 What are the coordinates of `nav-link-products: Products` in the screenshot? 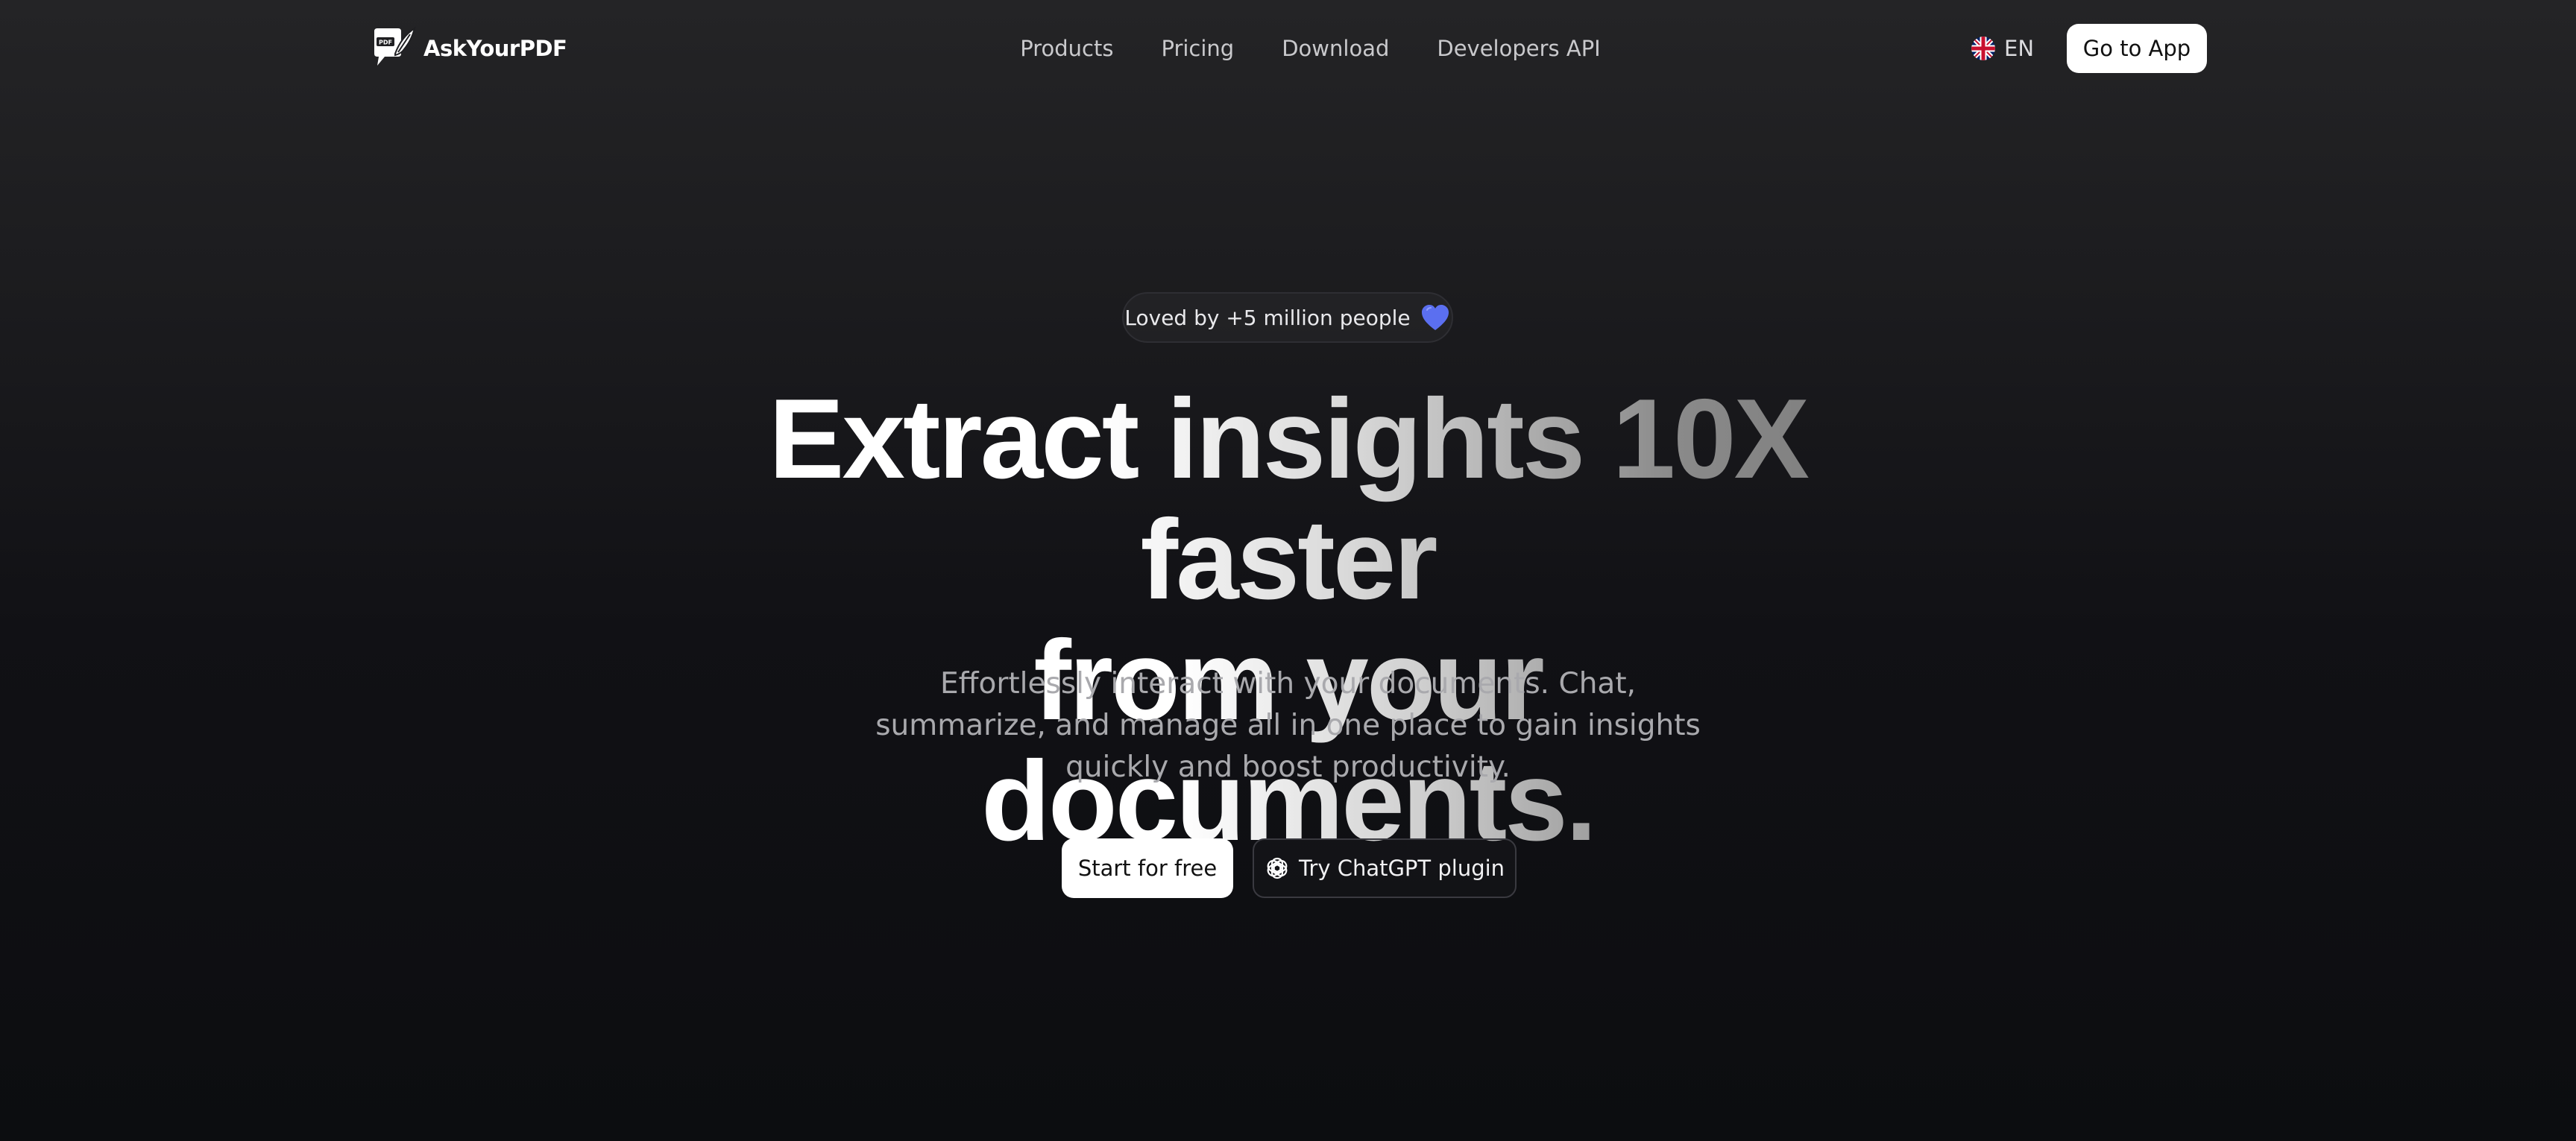 It's located at (1066, 48).